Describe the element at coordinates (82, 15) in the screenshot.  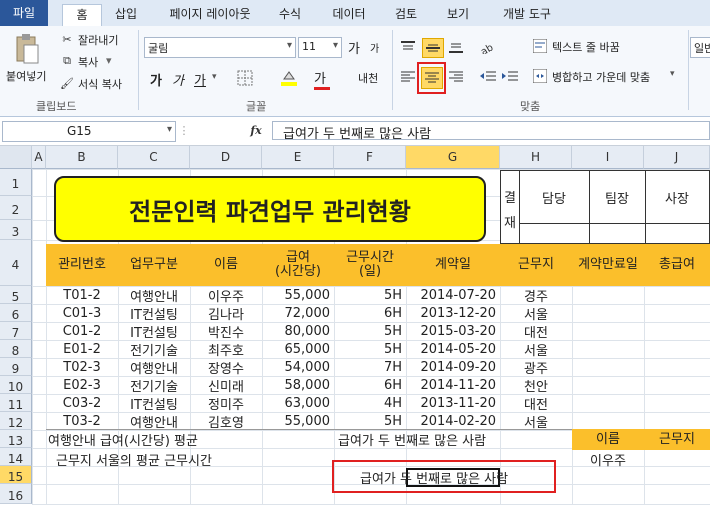
I see `tab-home: 홈` at that location.